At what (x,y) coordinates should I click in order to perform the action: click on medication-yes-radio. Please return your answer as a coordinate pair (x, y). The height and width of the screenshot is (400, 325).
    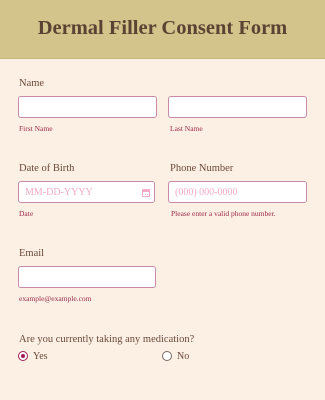
    Looking at the image, I should click on (23, 356).